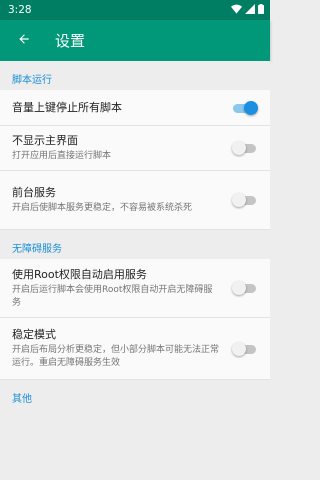  I want to click on section-header-other: 其他, so click(135, 394).